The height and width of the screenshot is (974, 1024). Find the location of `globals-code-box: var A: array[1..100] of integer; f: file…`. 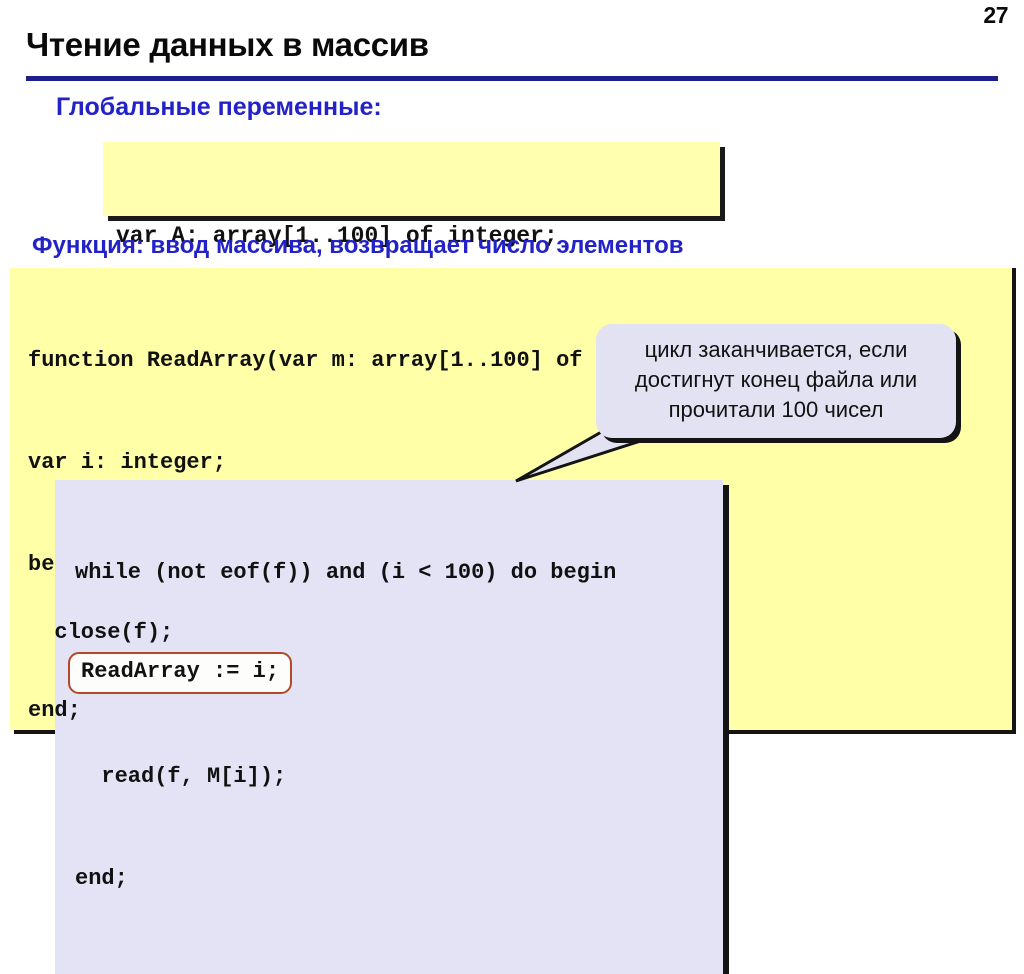

globals-code-box: var A: array[1..100] of integer; f: file… is located at coordinates (411, 248).